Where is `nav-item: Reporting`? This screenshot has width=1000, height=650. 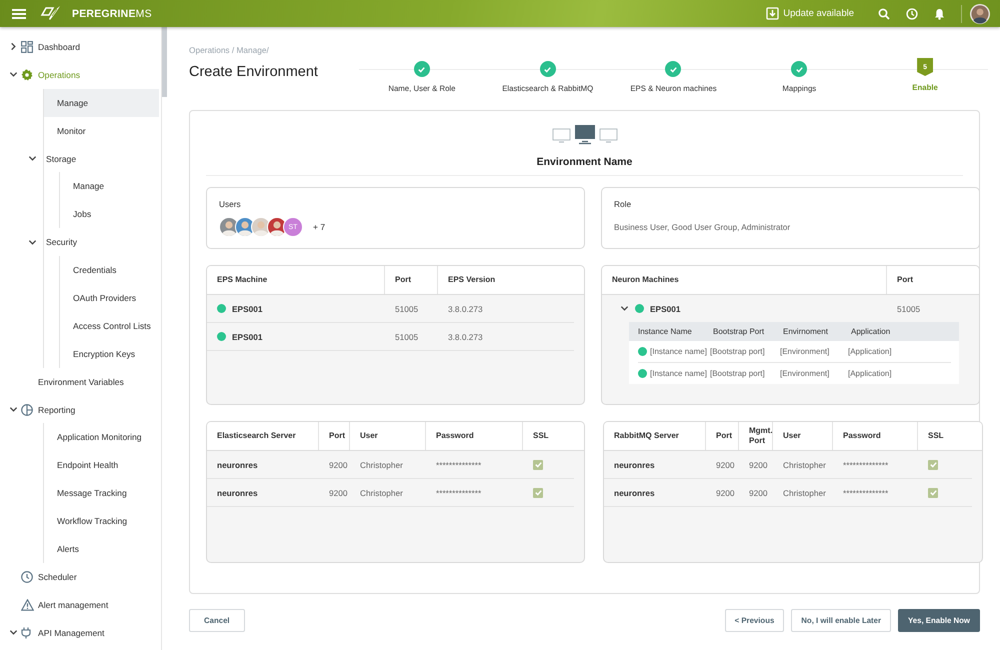 nav-item: Reporting is located at coordinates (80, 410).